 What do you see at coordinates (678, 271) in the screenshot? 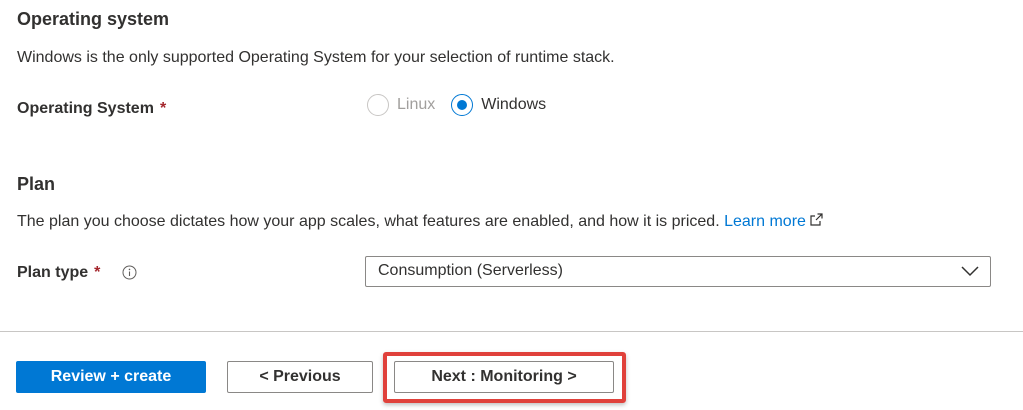
I see `plan-type-dropdown: Consumption (Serverless)` at bounding box center [678, 271].